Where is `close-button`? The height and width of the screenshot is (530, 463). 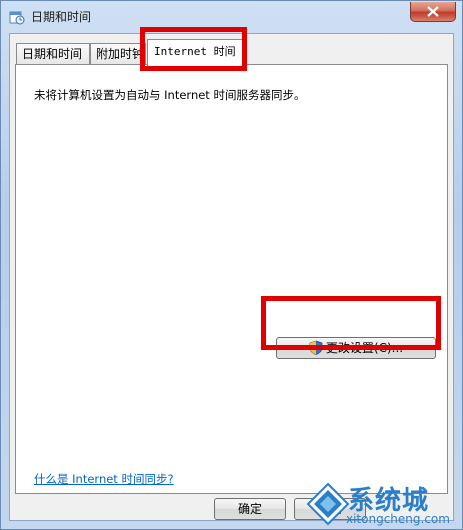
close-button is located at coordinates (433, 12).